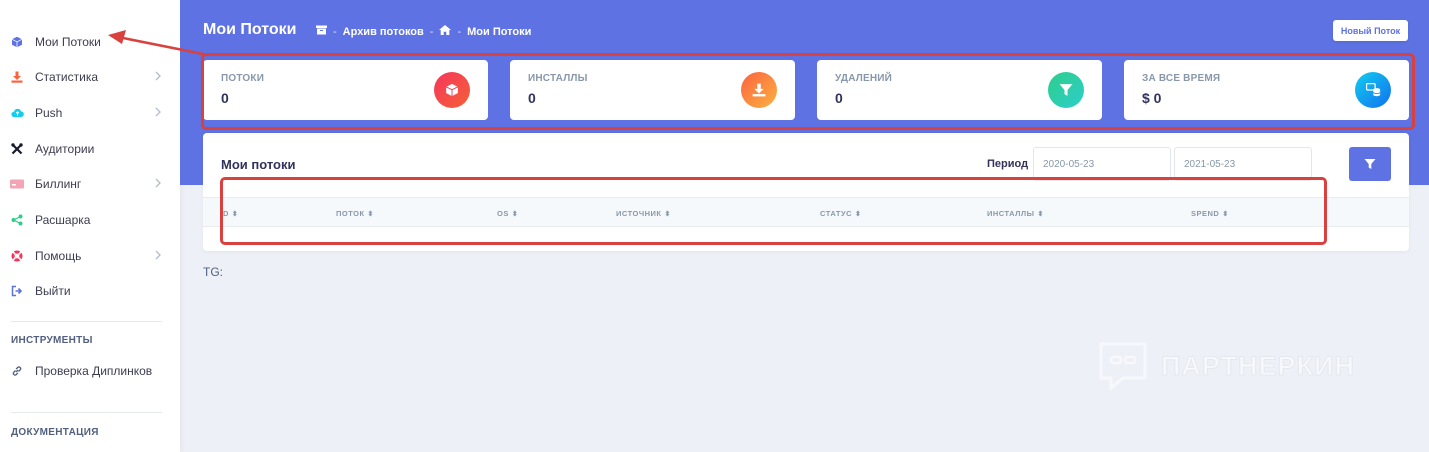 Image resolution: width=1429 pixels, height=452 pixels. What do you see at coordinates (1258, 365) in the screenshot?
I see `watermark-text: ПАРТНЕРКИН` at bounding box center [1258, 365].